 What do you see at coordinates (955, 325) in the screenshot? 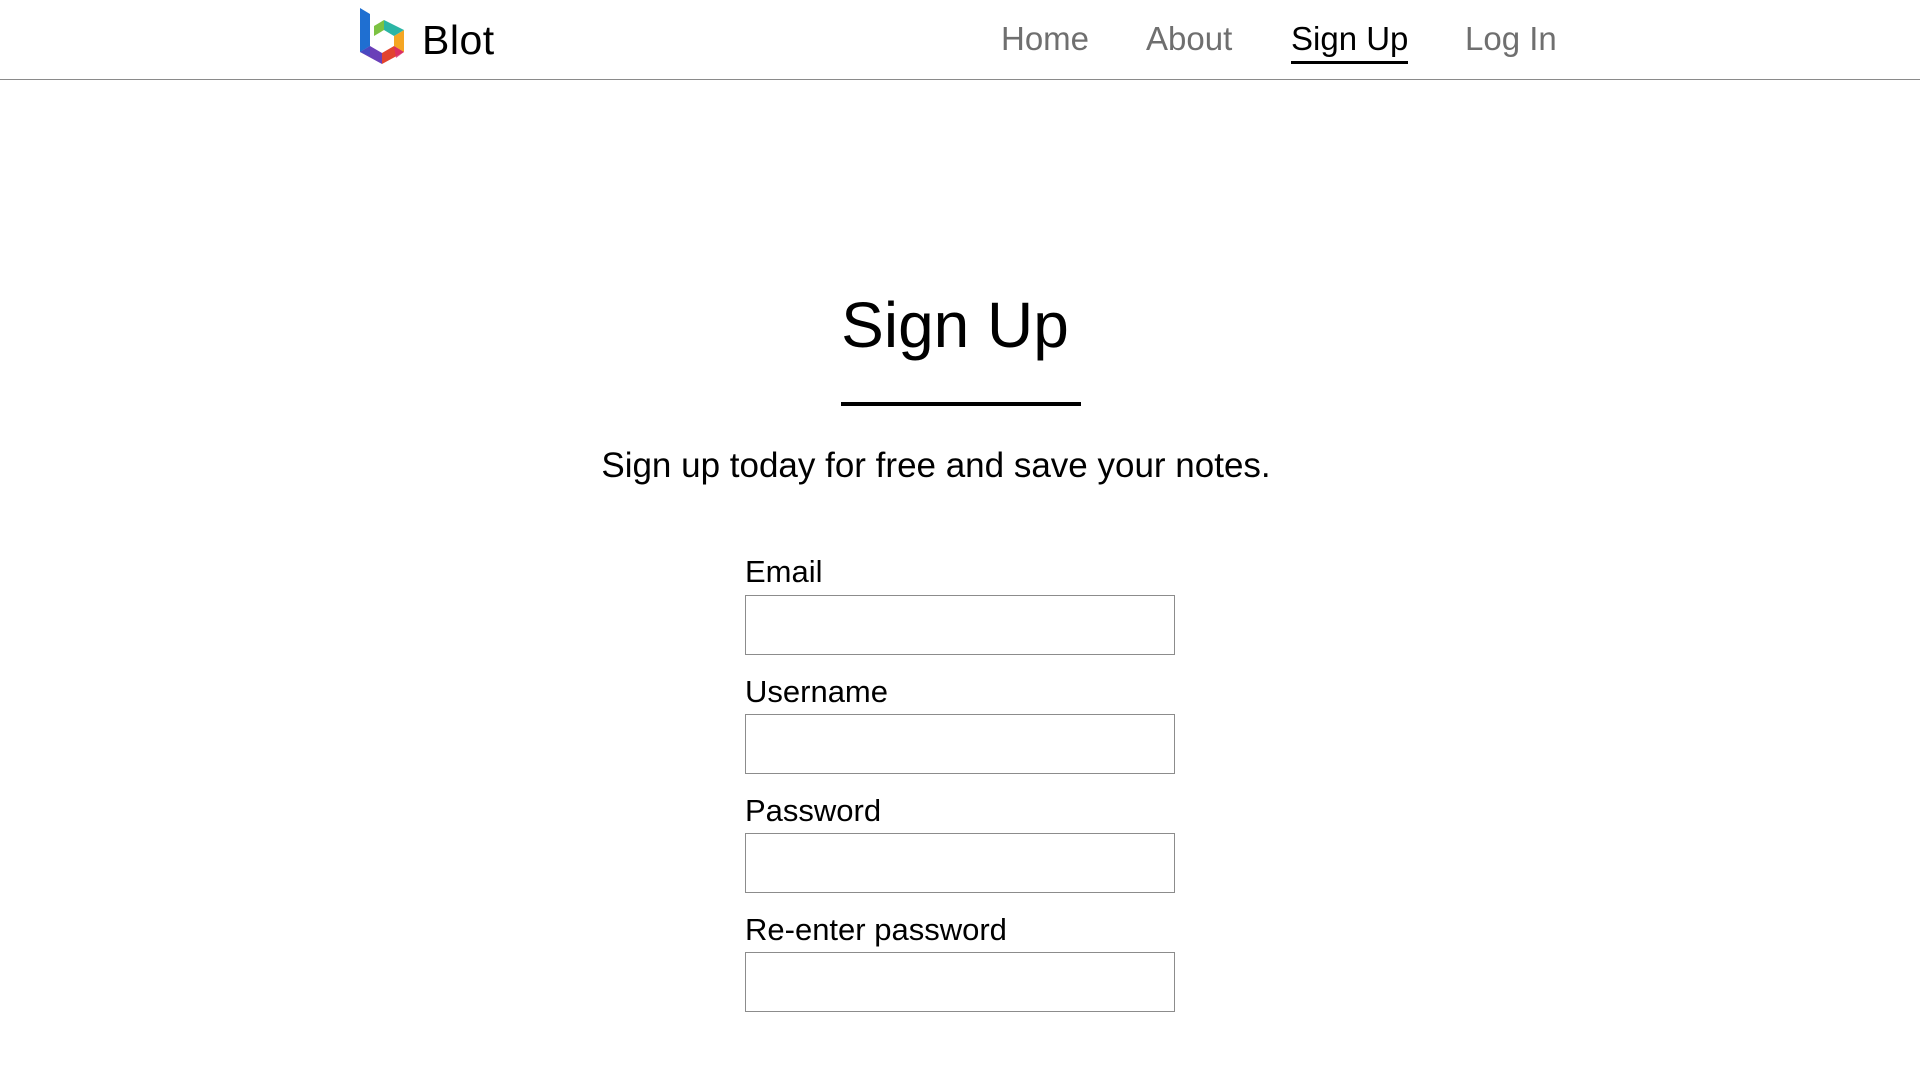
I see `page-title: Sign Up` at bounding box center [955, 325].